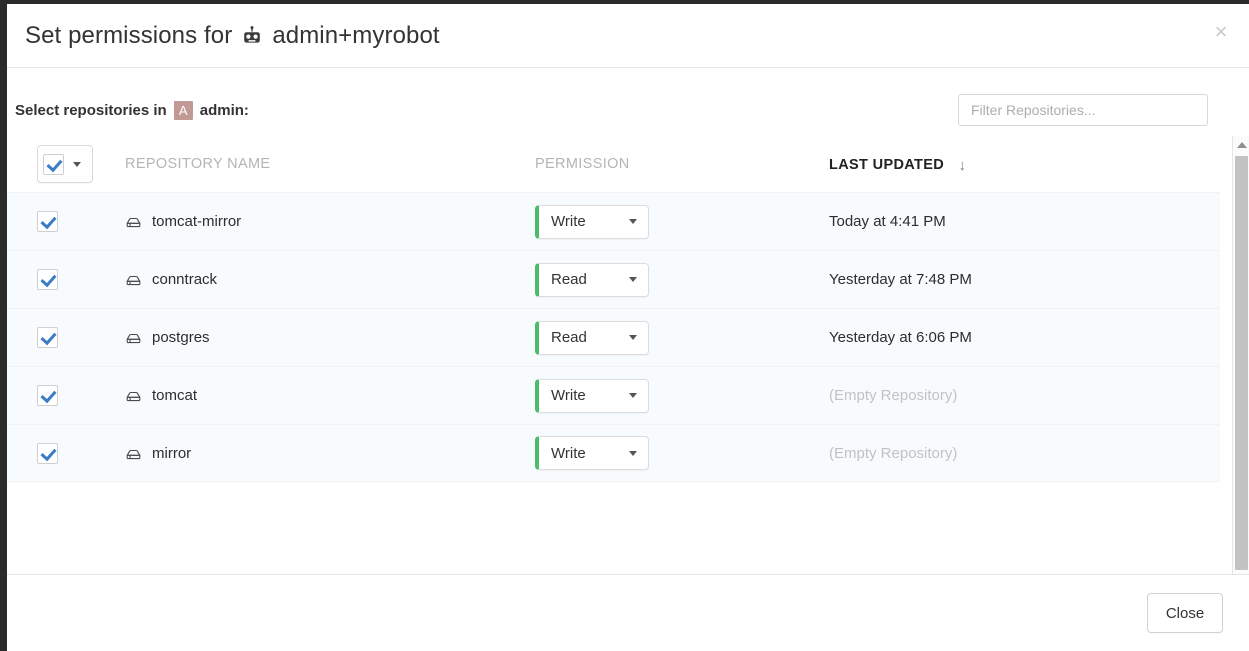 The image size is (1249, 651). I want to click on modal-title-prefix: Set permissions for, so click(129, 35).